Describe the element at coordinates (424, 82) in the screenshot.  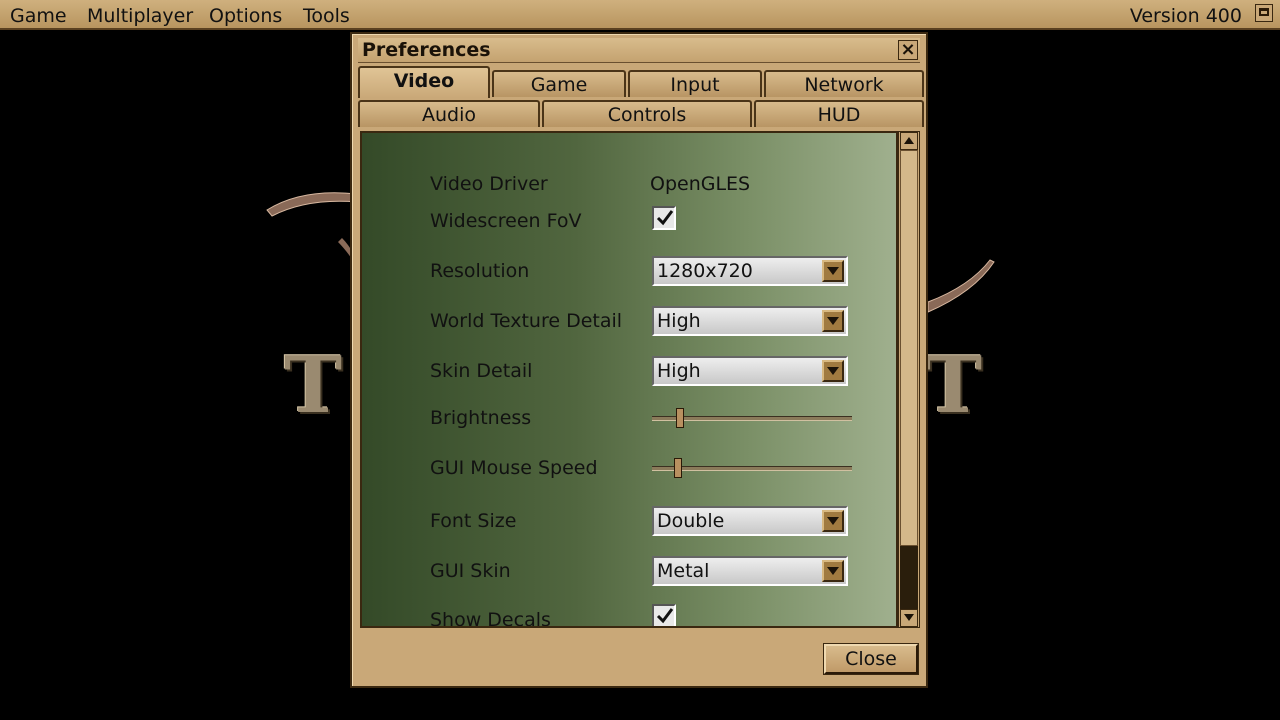
I see `tab-video: Video` at that location.